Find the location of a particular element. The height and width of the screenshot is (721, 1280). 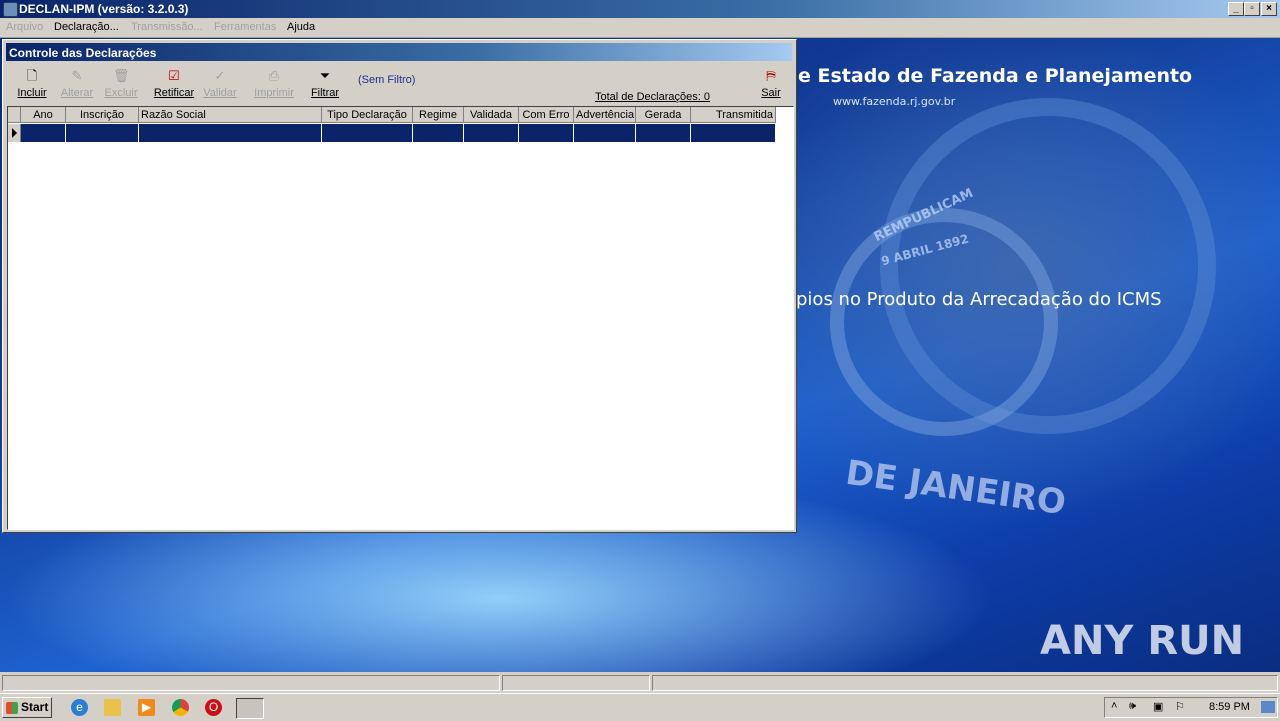

banner-subtitle: pios no Produto da Arrecadação do ICMS is located at coordinates (979, 299).